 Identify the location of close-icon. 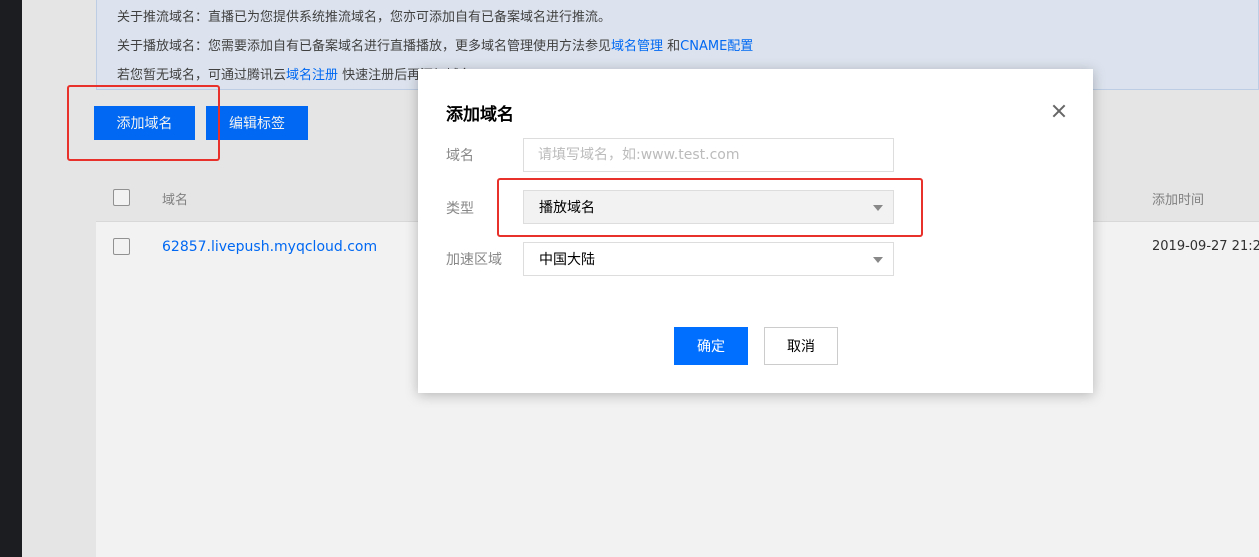
(1059, 111).